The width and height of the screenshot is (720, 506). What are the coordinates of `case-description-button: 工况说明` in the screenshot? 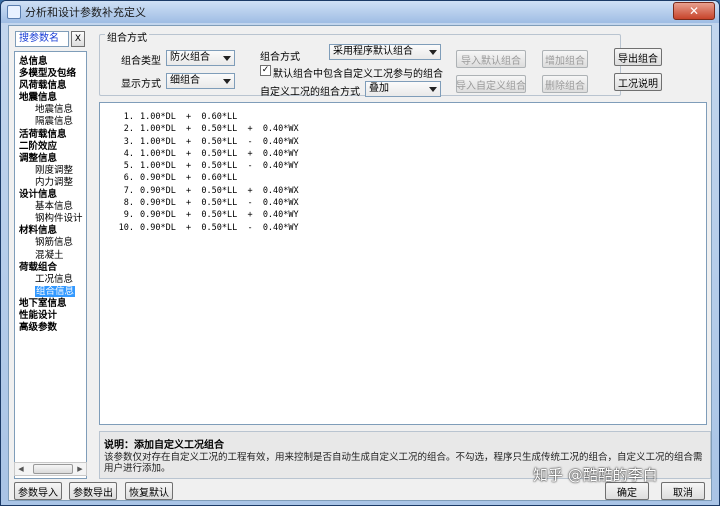 It's located at (638, 82).